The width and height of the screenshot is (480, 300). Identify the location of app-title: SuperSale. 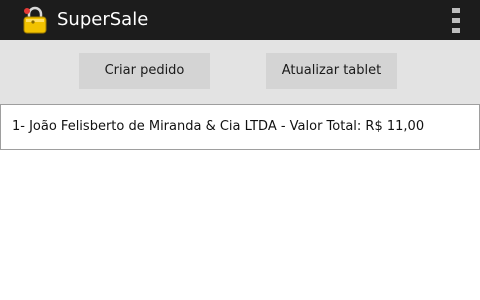
(103, 19).